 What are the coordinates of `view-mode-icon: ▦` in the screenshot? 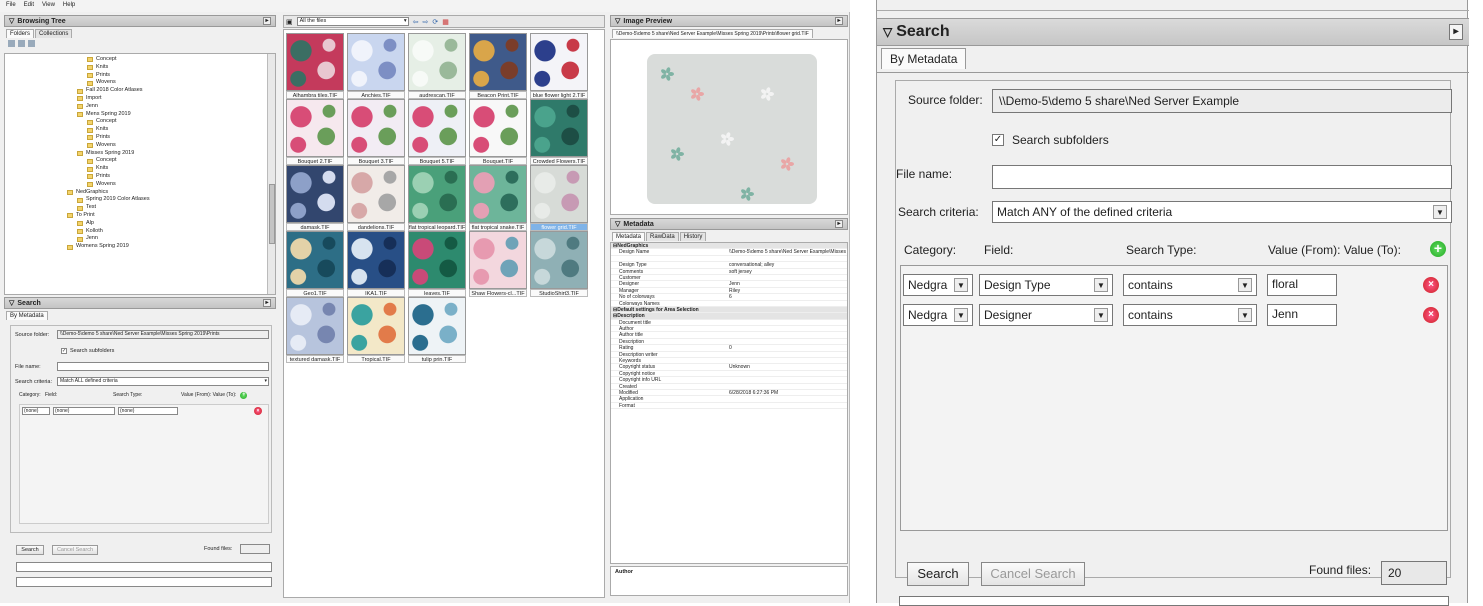 It's located at (445, 22).